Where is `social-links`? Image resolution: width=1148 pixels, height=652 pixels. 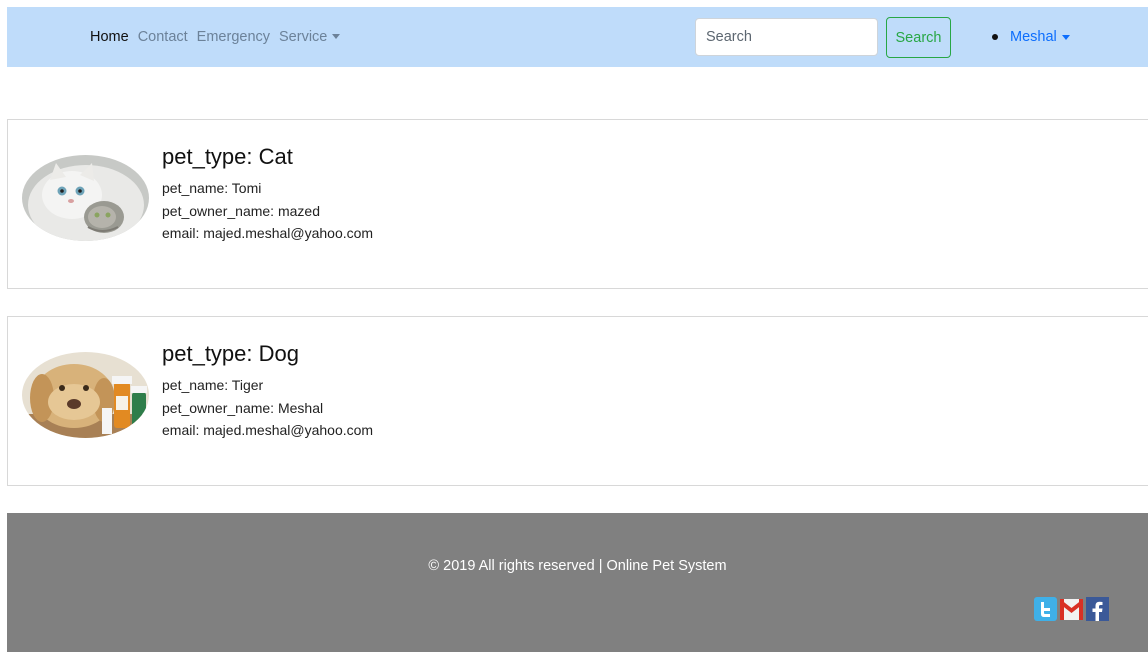 social-links is located at coordinates (1071, 608).